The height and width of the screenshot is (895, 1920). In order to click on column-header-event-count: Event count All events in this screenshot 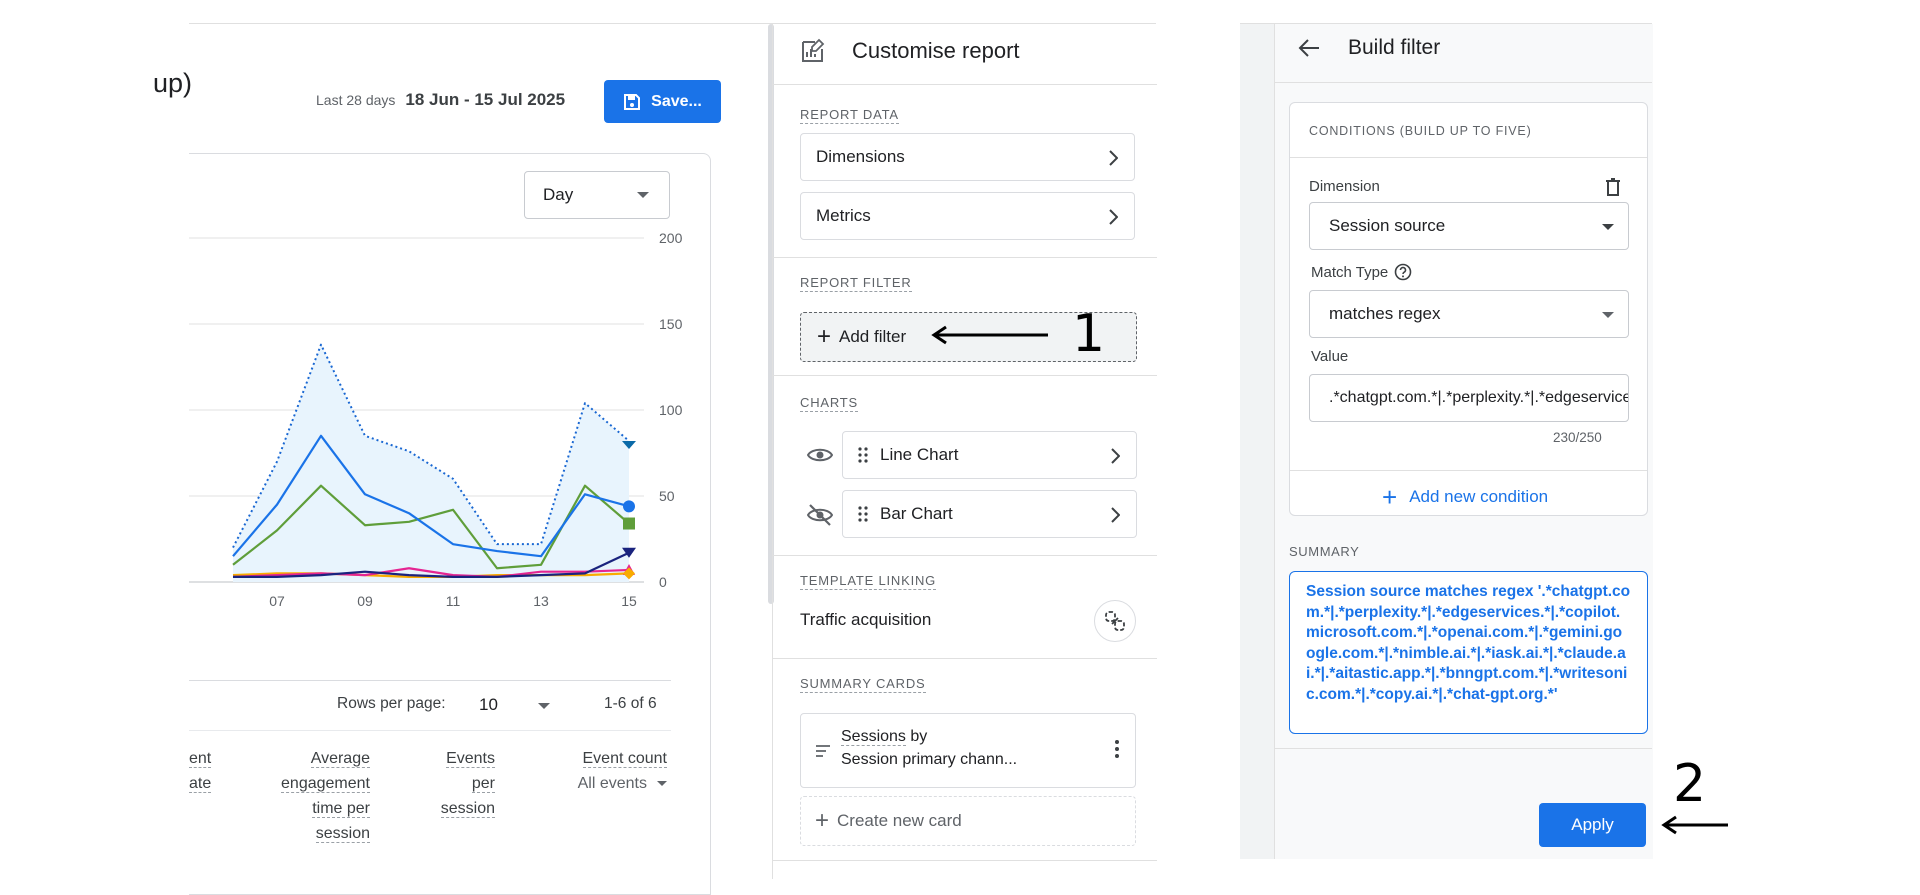, I will do `click(598, 771)`.